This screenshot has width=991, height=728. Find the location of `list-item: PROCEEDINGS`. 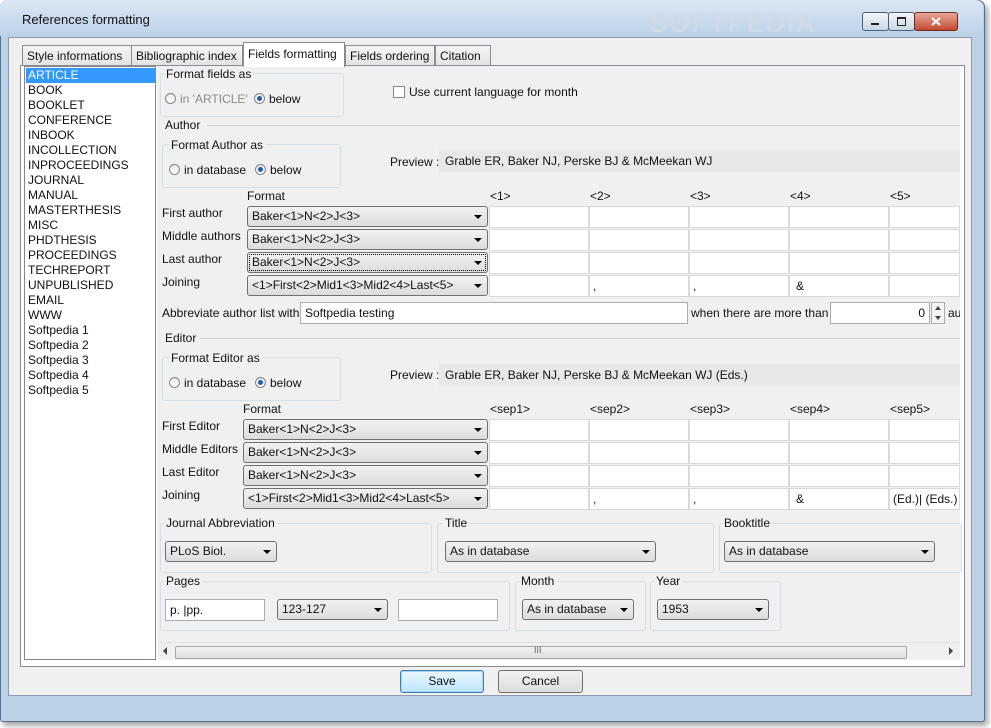

list-item: PROCEEDINGS is located at coordinates (72, 255).